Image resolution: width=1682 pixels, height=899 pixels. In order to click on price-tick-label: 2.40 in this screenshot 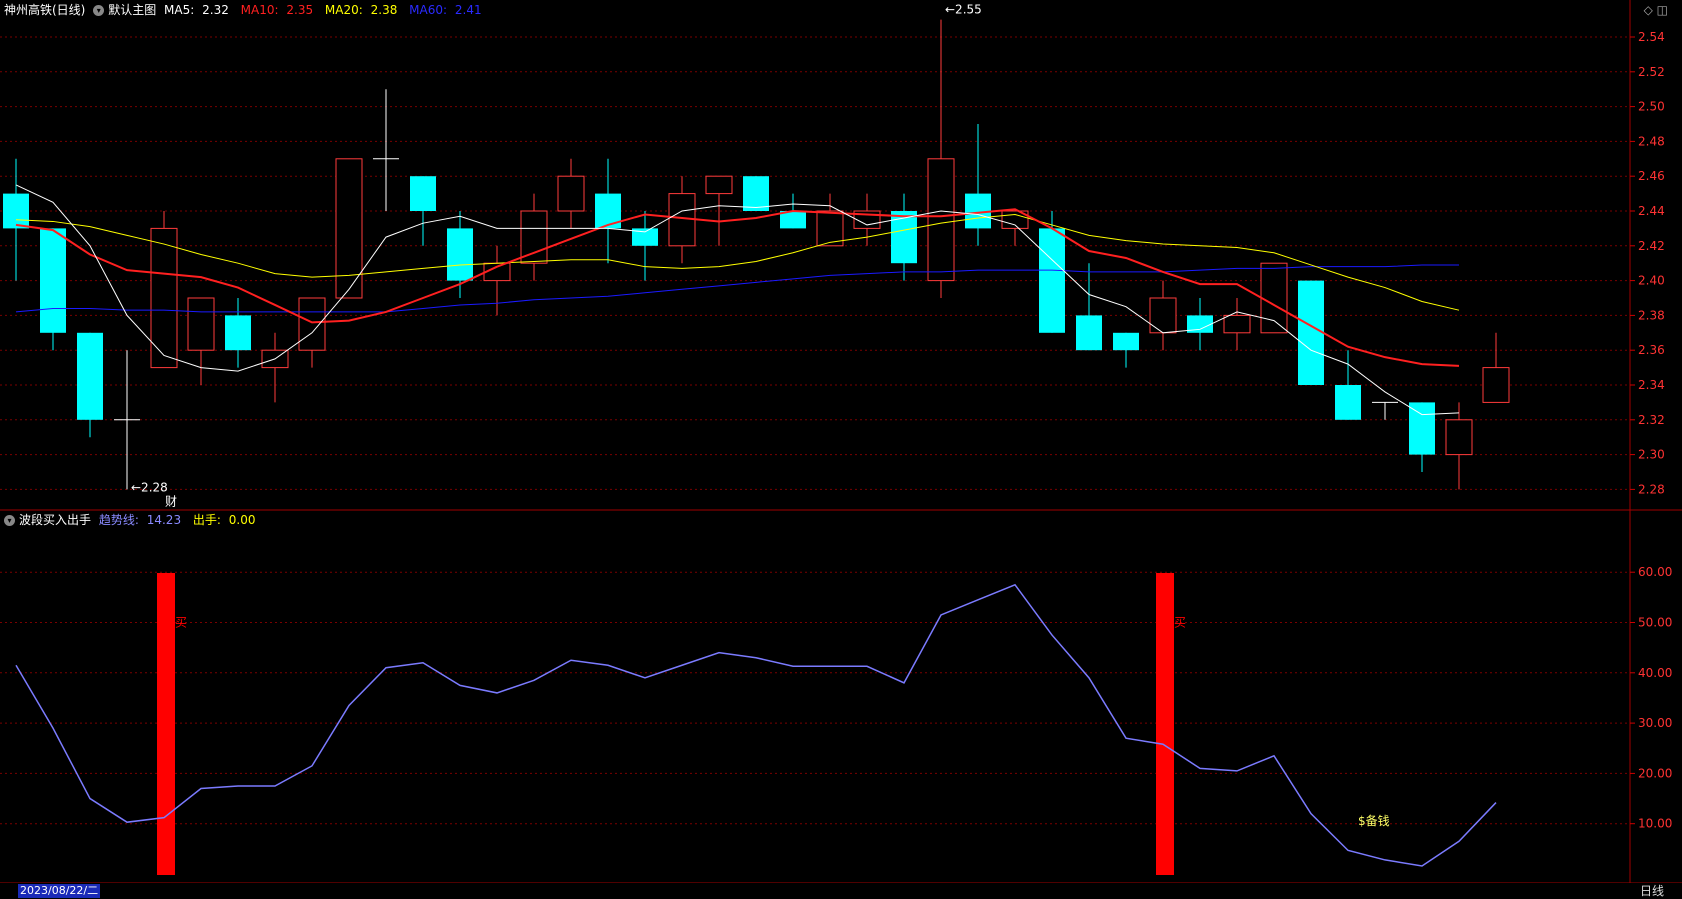, I will do `click(1651, 281)`.